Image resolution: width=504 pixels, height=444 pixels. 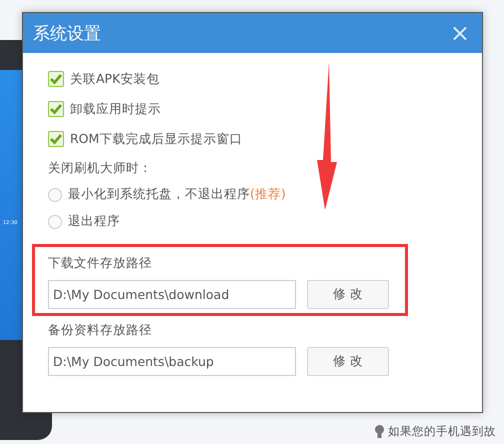 I want to click on path-field: D:\My Documents\backup, so click(x=172, y=361).